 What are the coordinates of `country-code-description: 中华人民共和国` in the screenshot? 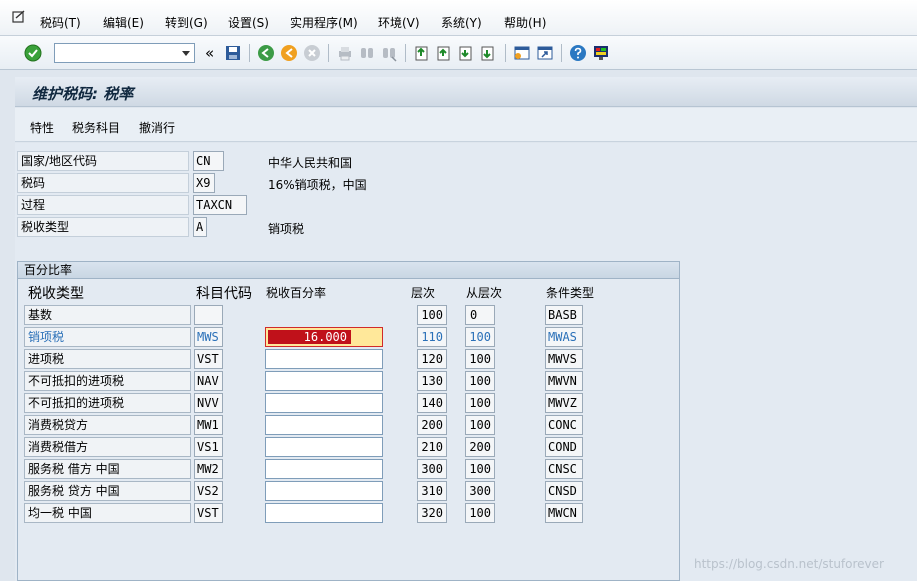 It's located at (310, 163).